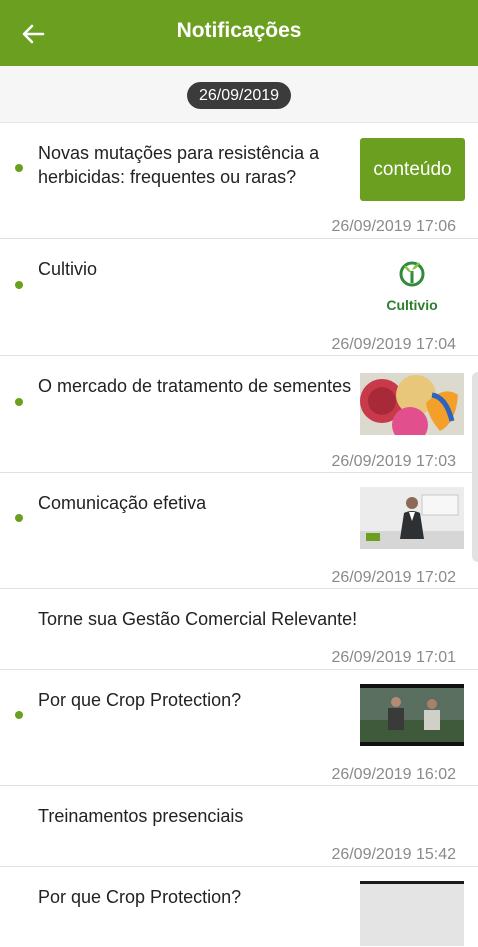 The image size is (478, 947). I want to click on content-button: conteúdo, so click(412, 169).